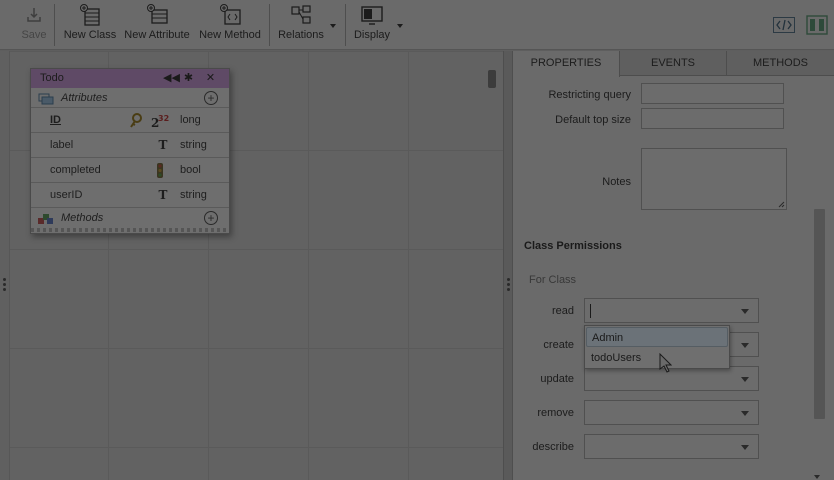 The image size is (834, 480). I want to click on attribute-type: long, so click(190, 120).